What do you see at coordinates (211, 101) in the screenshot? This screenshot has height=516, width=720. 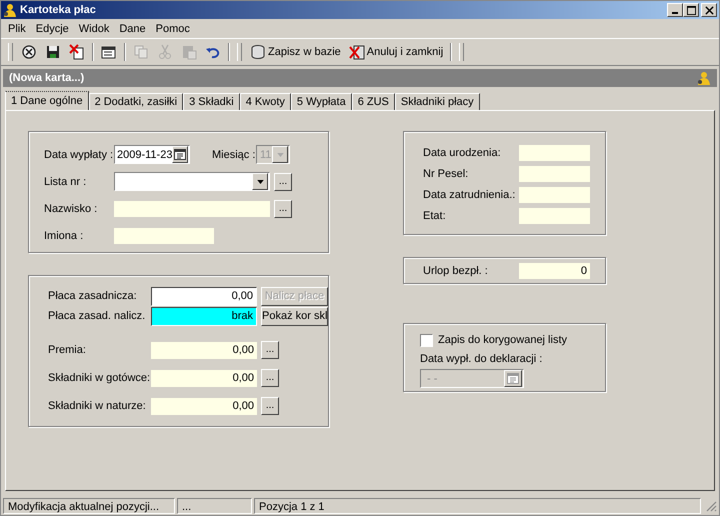 I see `tab: 3 Składki` at bounding box center [211, 101].